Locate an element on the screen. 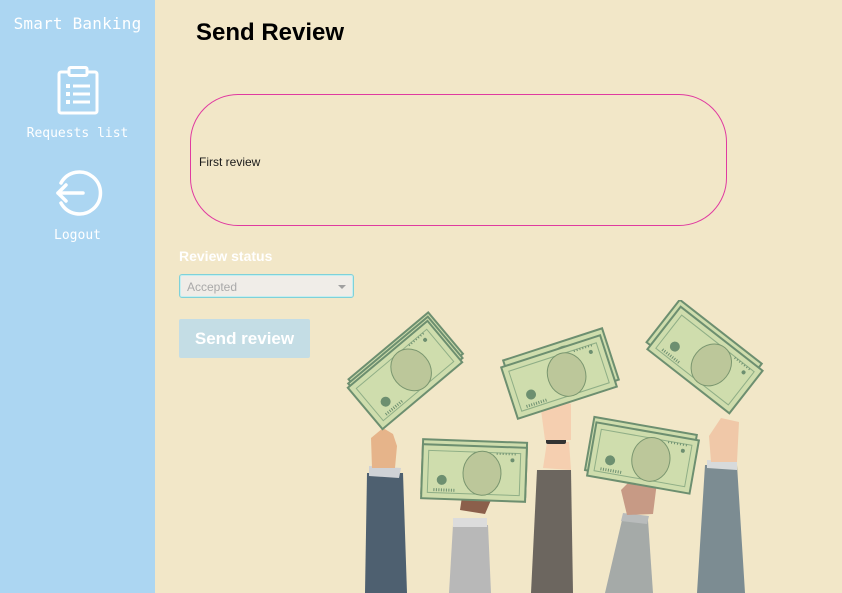  review-status-label: Review status is located at coordinates (226, 256).